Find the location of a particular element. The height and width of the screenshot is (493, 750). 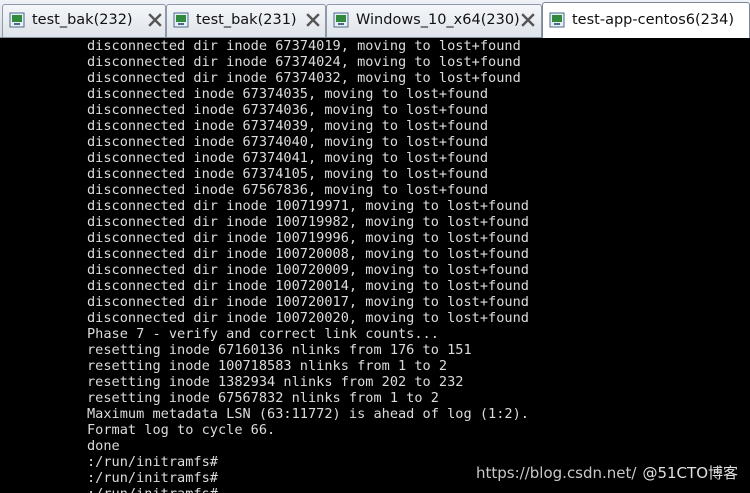

tab-label: test_bak(231) is located at coordinates (246, 20).